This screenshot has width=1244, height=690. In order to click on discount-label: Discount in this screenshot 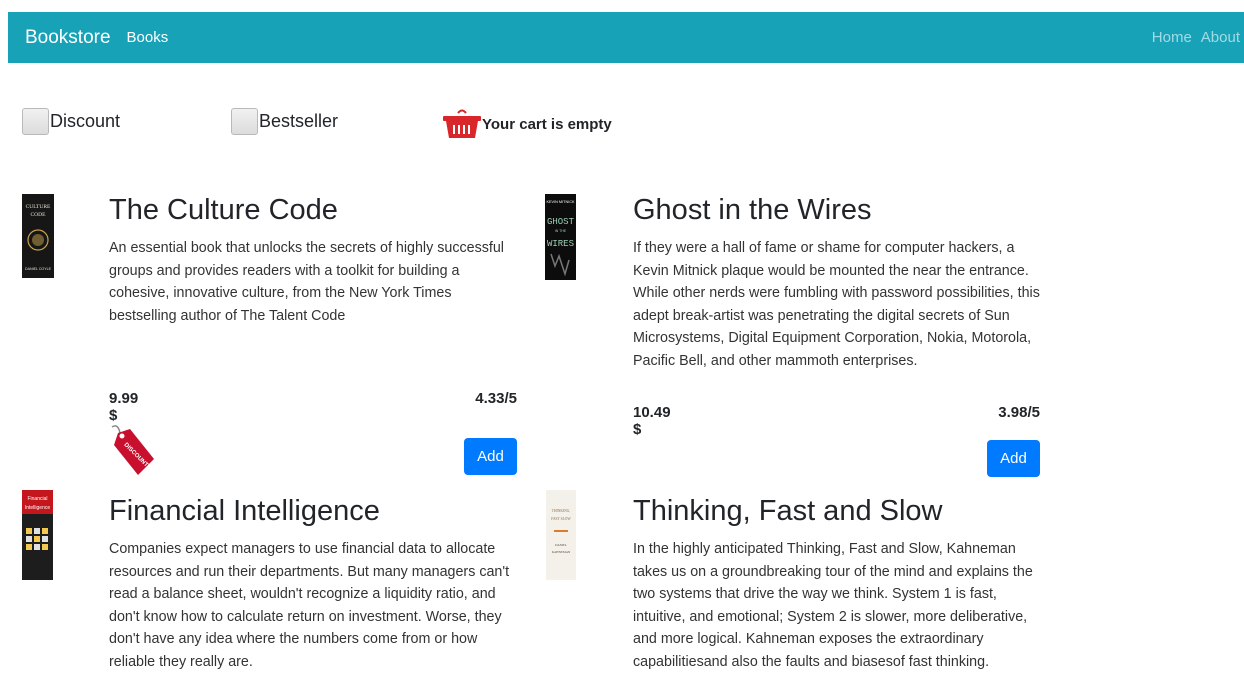, I will do `click(85, 121)`.